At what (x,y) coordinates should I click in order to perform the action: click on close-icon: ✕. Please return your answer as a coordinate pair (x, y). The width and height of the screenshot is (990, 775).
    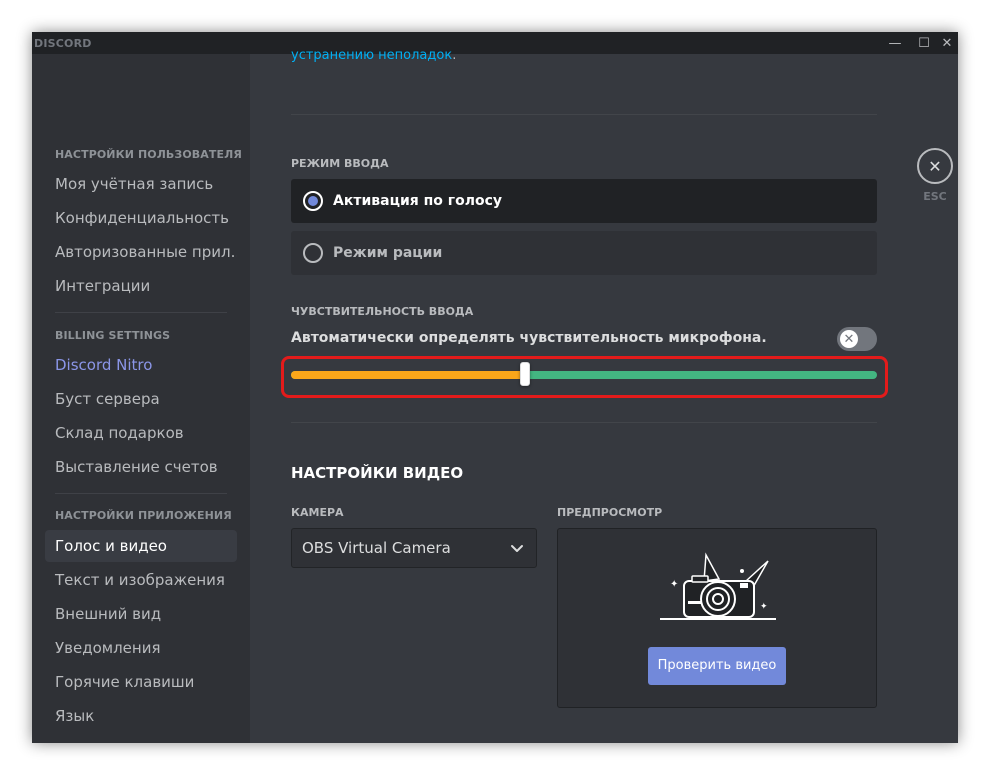
    Looking at the image, I should click on (935, 166).